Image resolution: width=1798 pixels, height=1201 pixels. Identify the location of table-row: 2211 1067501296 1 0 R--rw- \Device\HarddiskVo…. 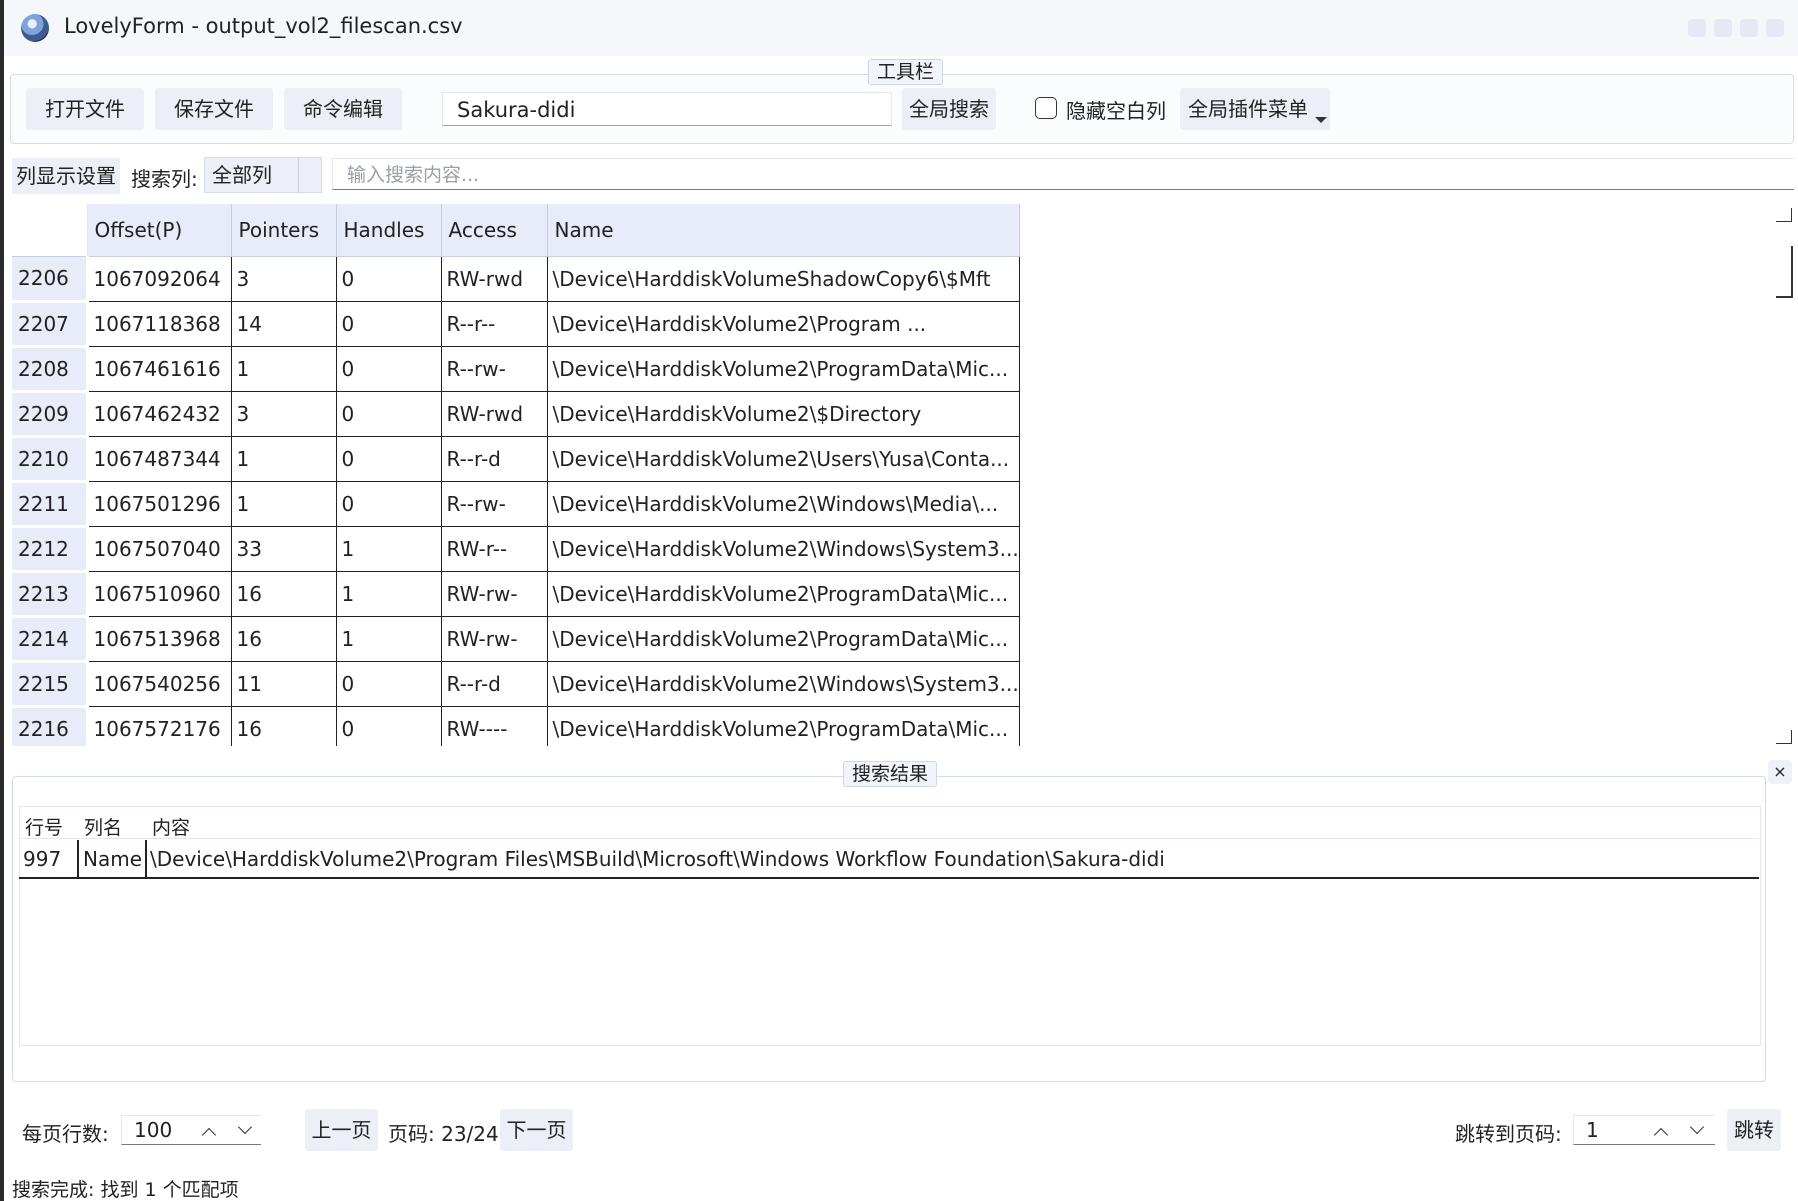
(516, 504).